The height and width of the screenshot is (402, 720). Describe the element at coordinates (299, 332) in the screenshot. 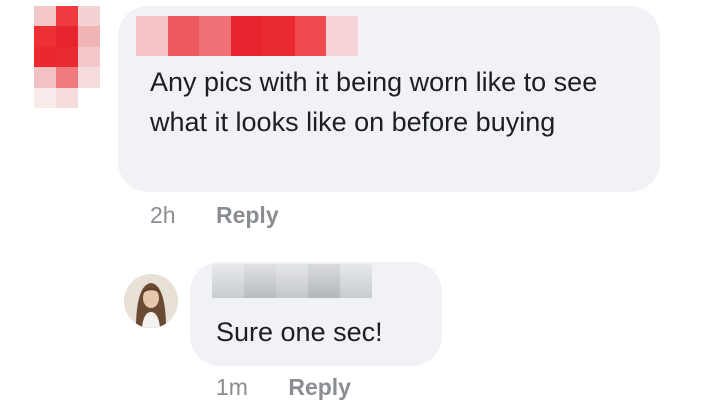

I see `reply-text: Sure one sec!` at that location.